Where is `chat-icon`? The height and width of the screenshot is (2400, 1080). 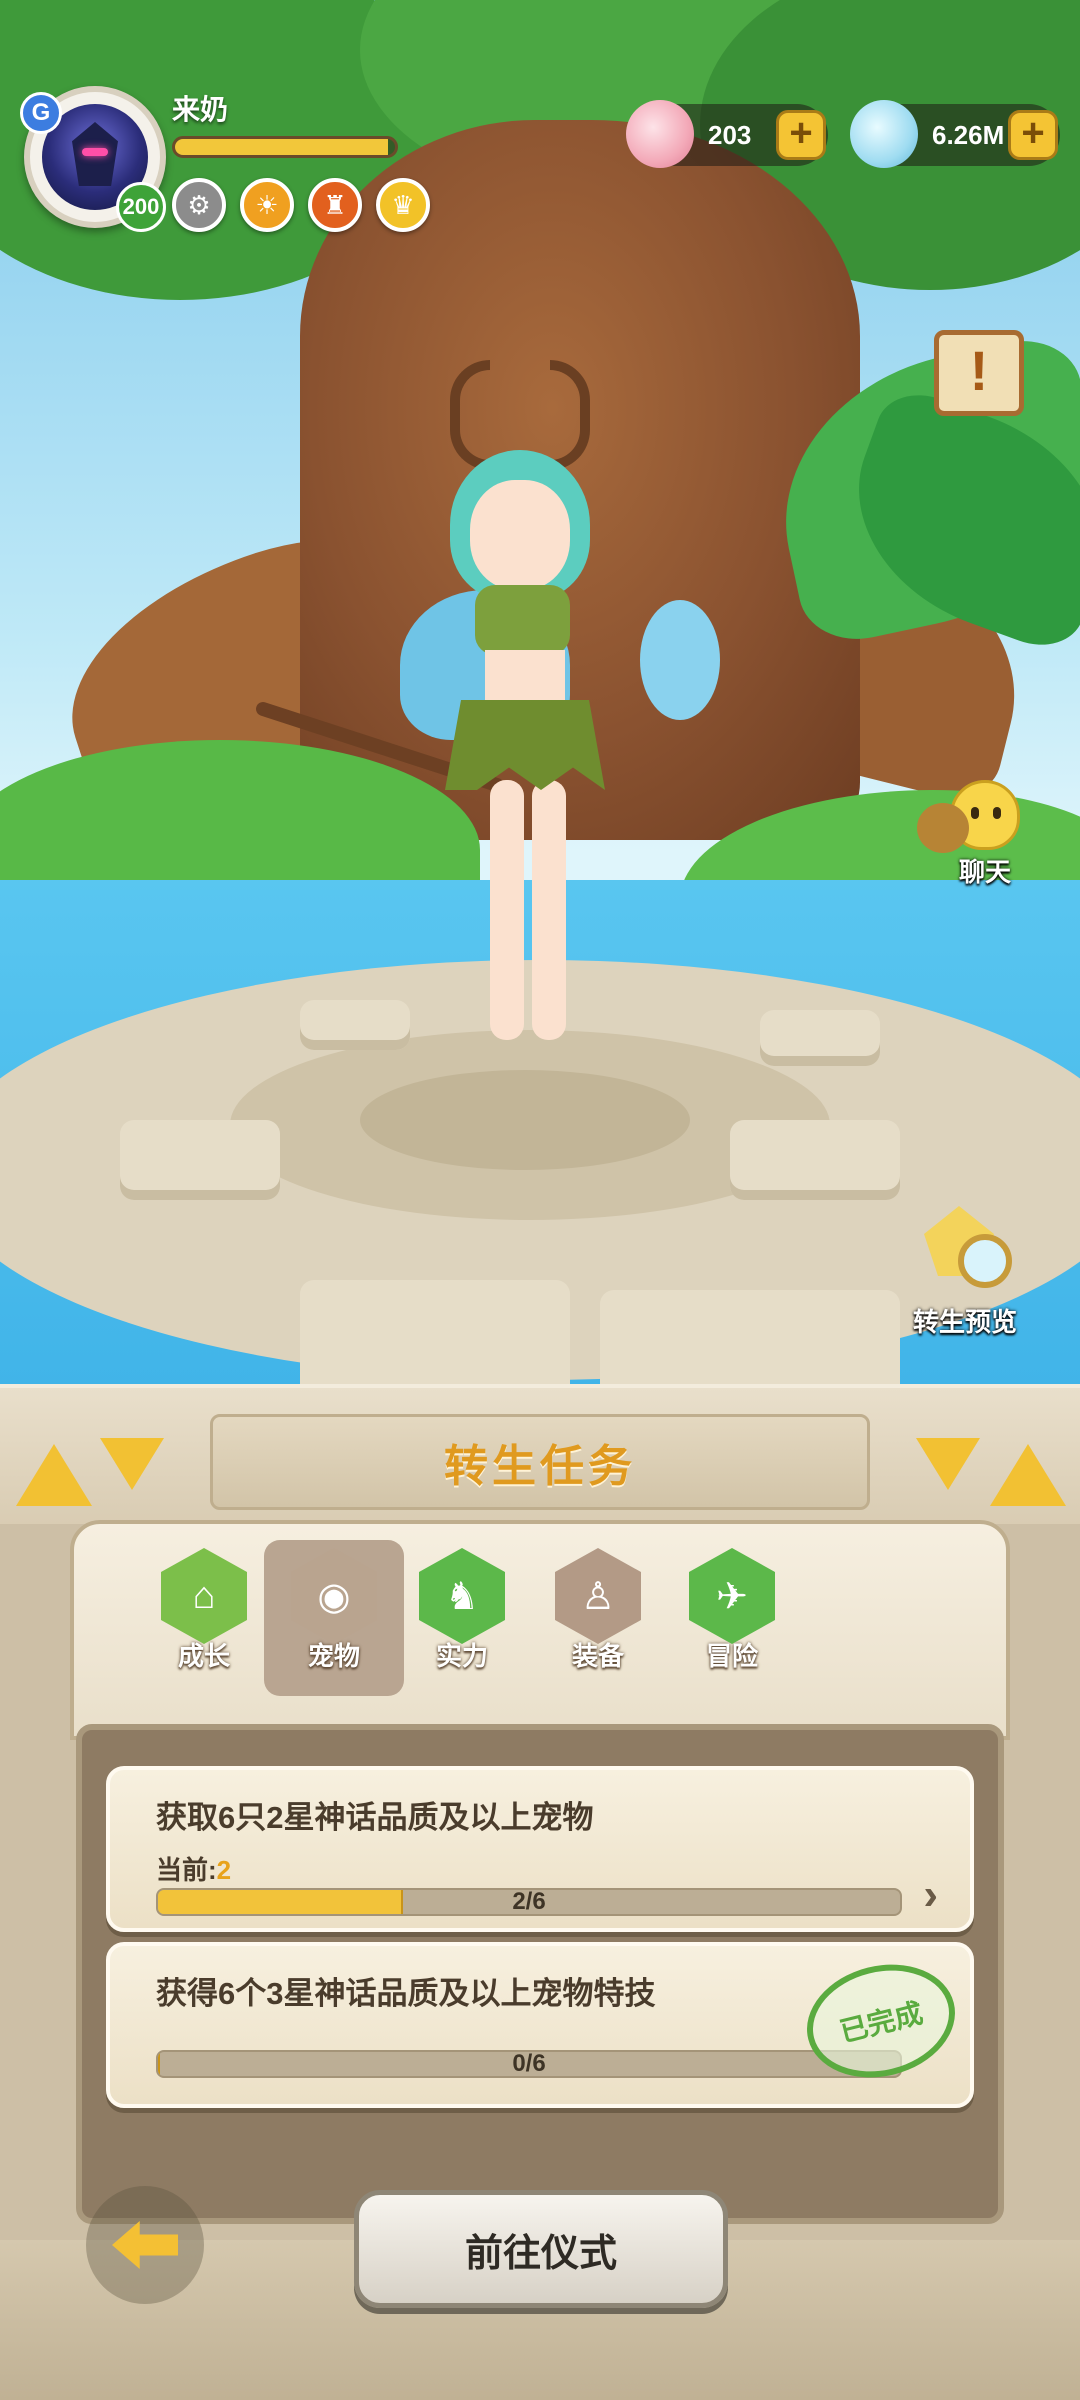 chat-icon is located at coordinates (968, 816).